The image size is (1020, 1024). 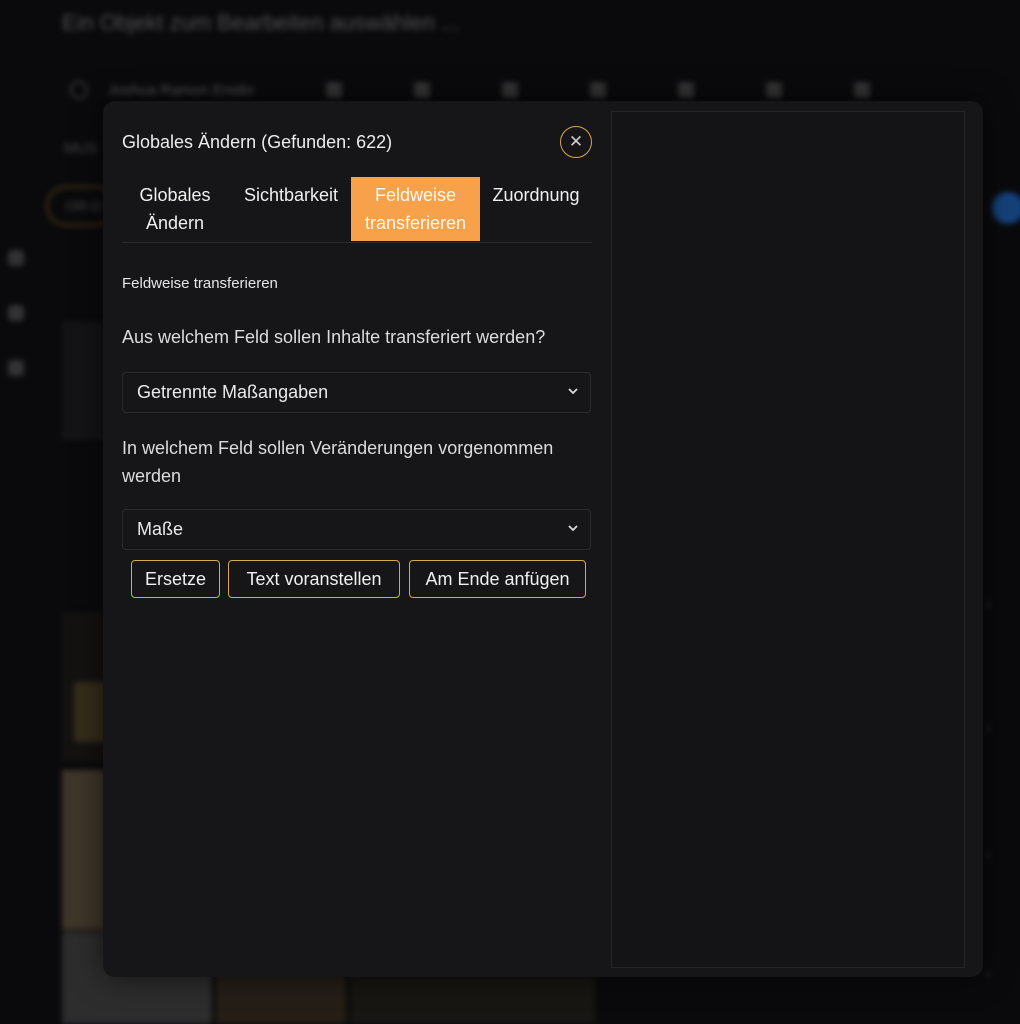 I want to click on target-field-value: Maße, so click(x=160, y=529).